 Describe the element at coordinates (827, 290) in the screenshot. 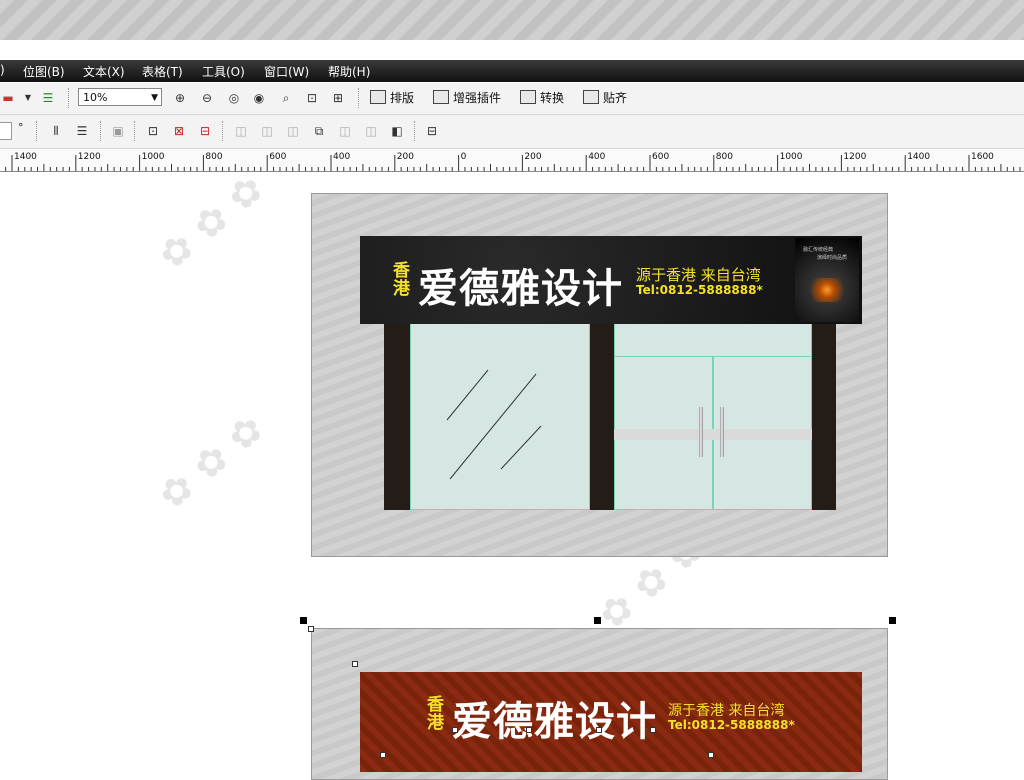

I see `decor-glow` at that location.